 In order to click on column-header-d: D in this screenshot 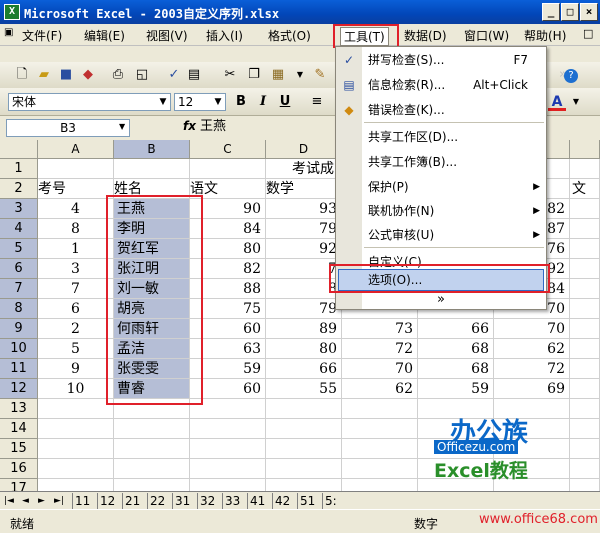, I will do `click(304, 149)`.